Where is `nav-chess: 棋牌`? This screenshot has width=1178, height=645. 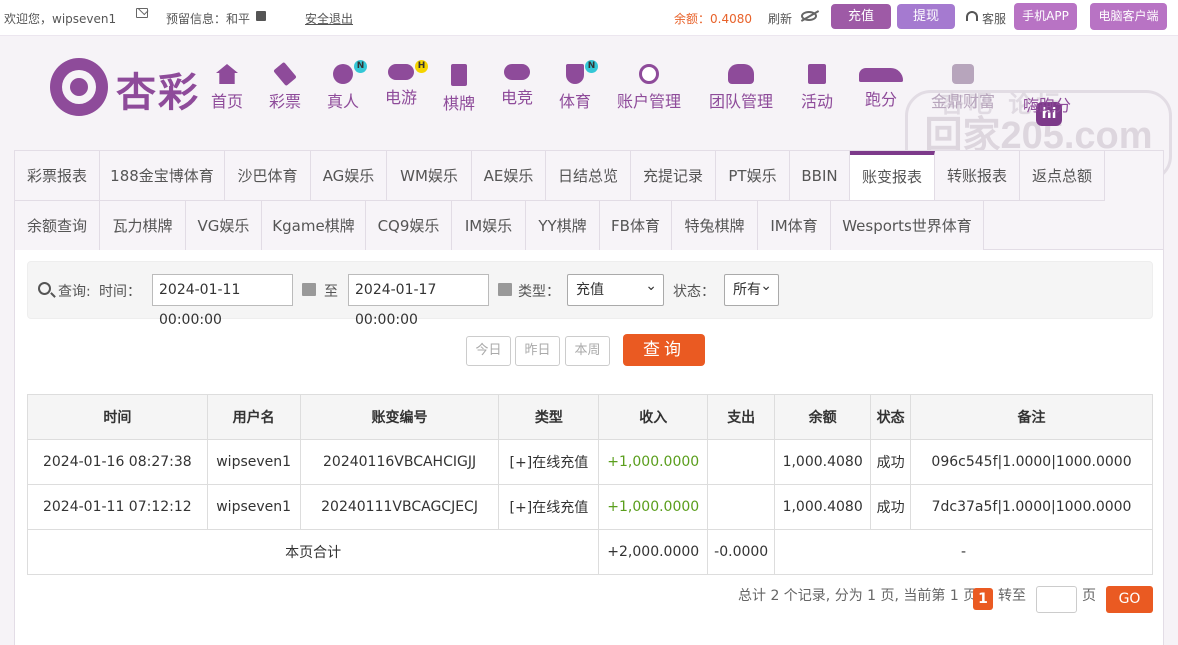
nav-chess: 棋牌 is located at coordinates (459, 89).